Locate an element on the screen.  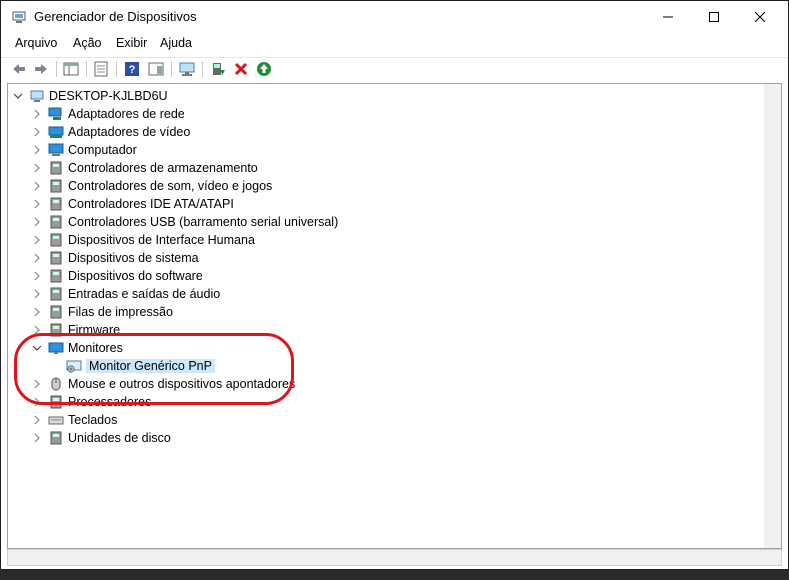
ide-icon is located at coordinates (56, 204).